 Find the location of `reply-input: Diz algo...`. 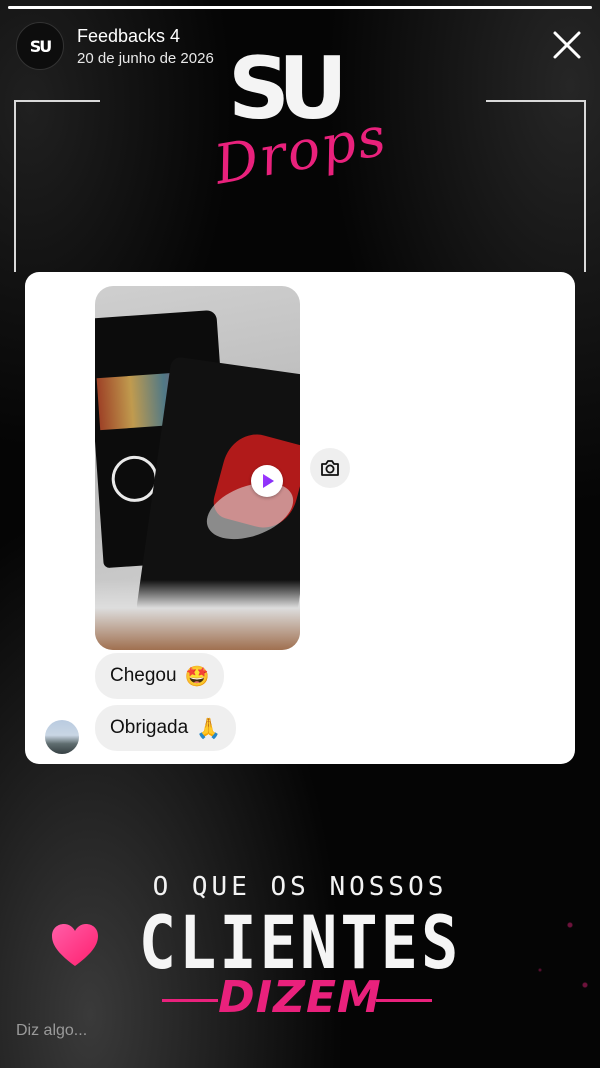

reply-input: Diz algo... is located at coordinates (51, 1031).